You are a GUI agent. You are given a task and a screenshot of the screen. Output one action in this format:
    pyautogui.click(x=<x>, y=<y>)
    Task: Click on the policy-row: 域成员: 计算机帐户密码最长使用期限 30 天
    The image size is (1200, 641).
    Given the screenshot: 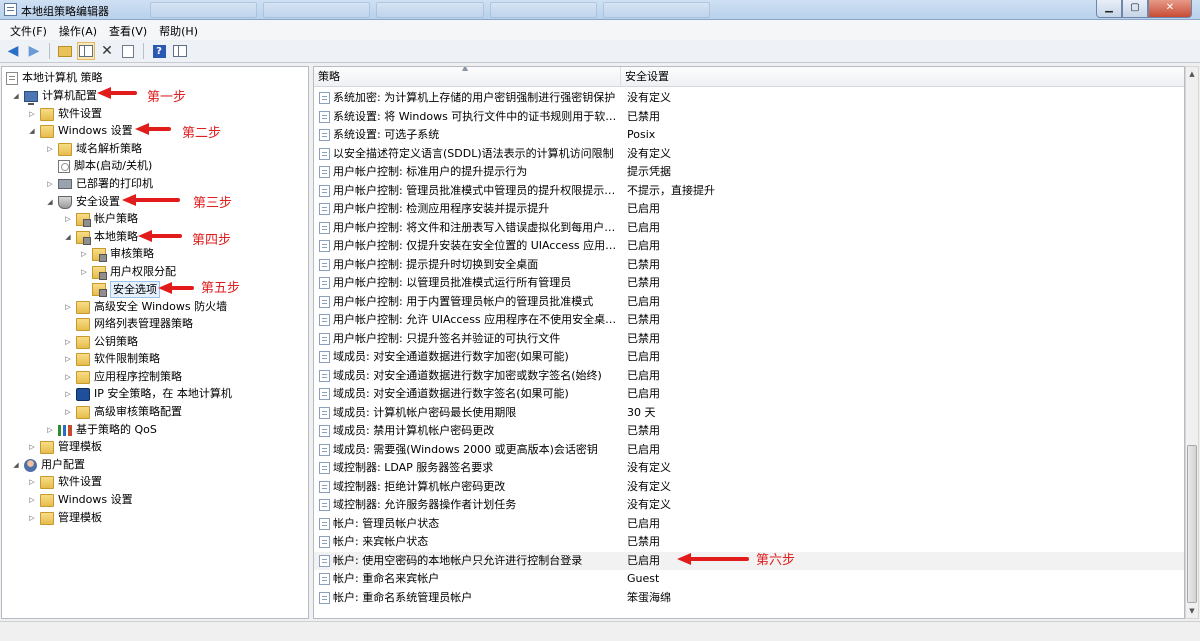 What is the action you would take?
    pyautogui.click(x=749, y=413)
    